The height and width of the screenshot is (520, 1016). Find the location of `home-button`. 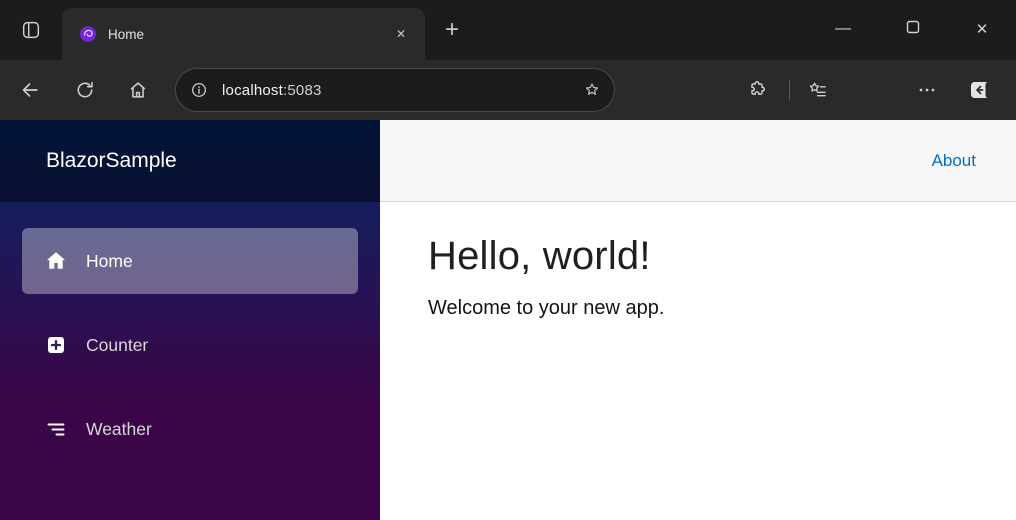

home-button is located at coordinates (138, 90).